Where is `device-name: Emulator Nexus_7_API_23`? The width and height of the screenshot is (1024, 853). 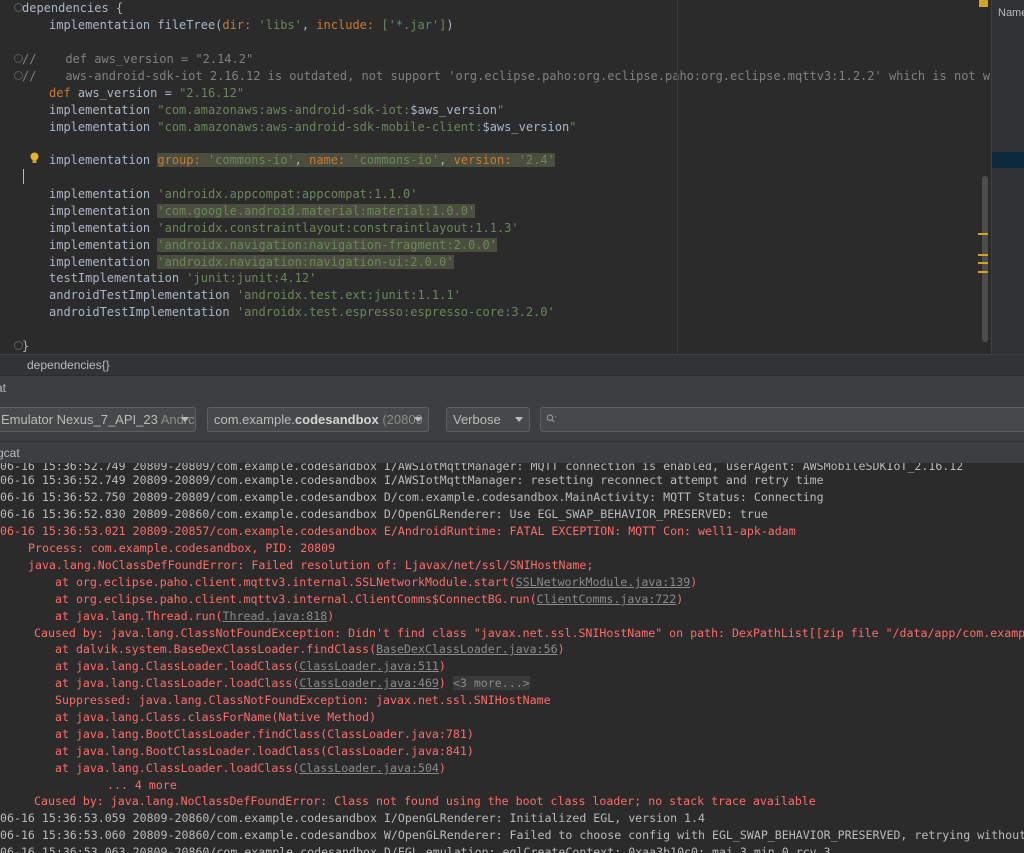 device-name: Emulator Nexus_7_API_23 is located at coordinates (79, 419).